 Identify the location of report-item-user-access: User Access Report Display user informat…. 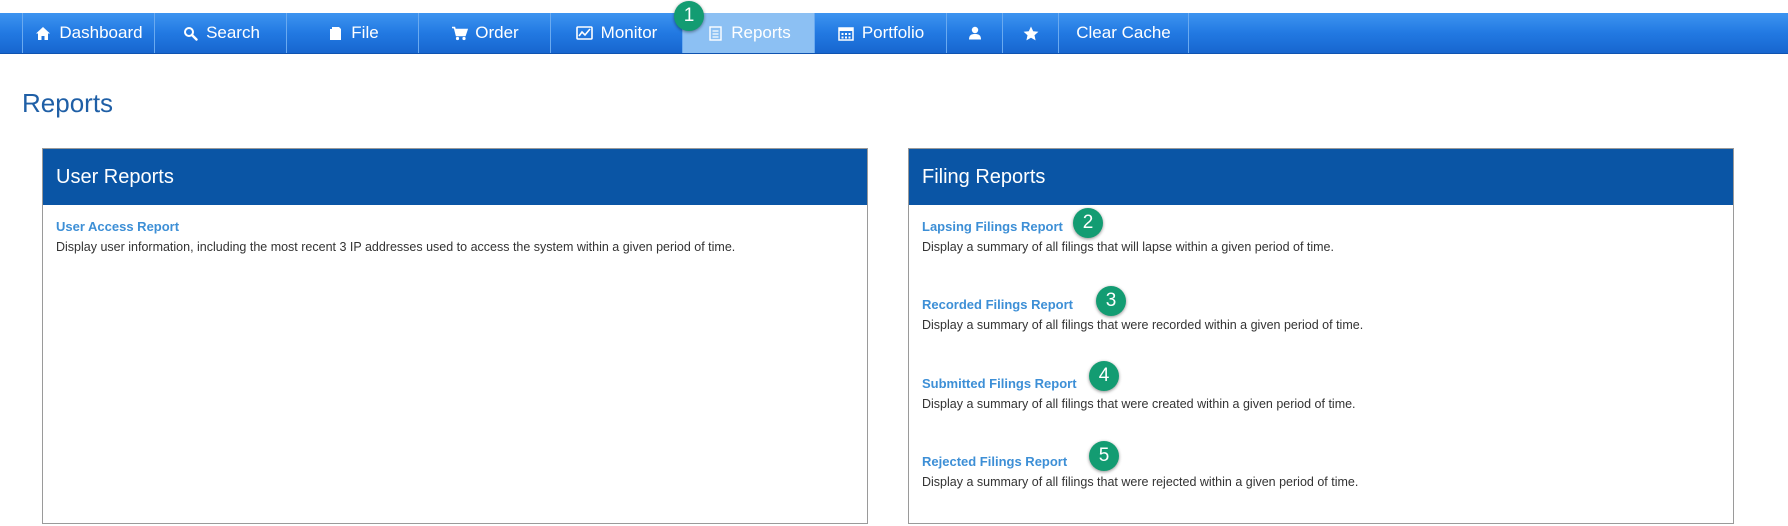
(395, 237).